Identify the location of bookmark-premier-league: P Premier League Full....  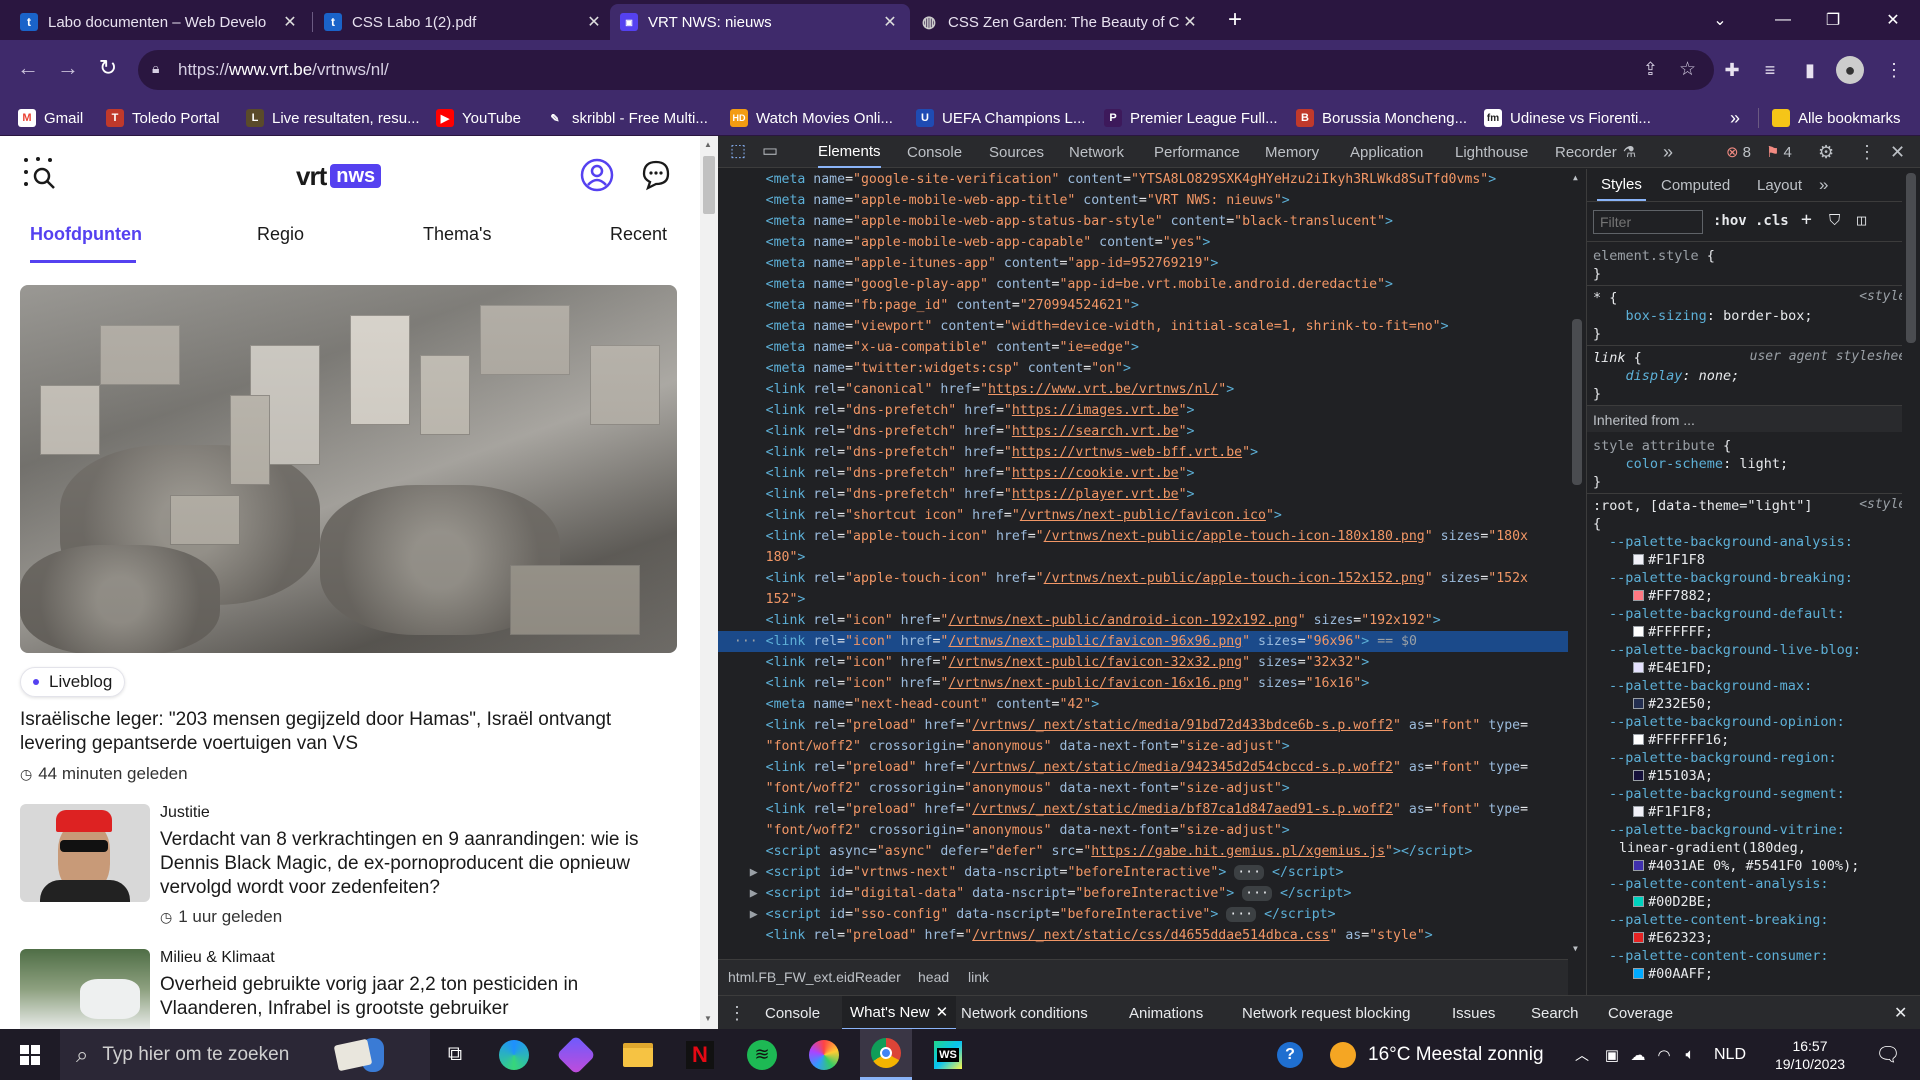
(1191, 118).